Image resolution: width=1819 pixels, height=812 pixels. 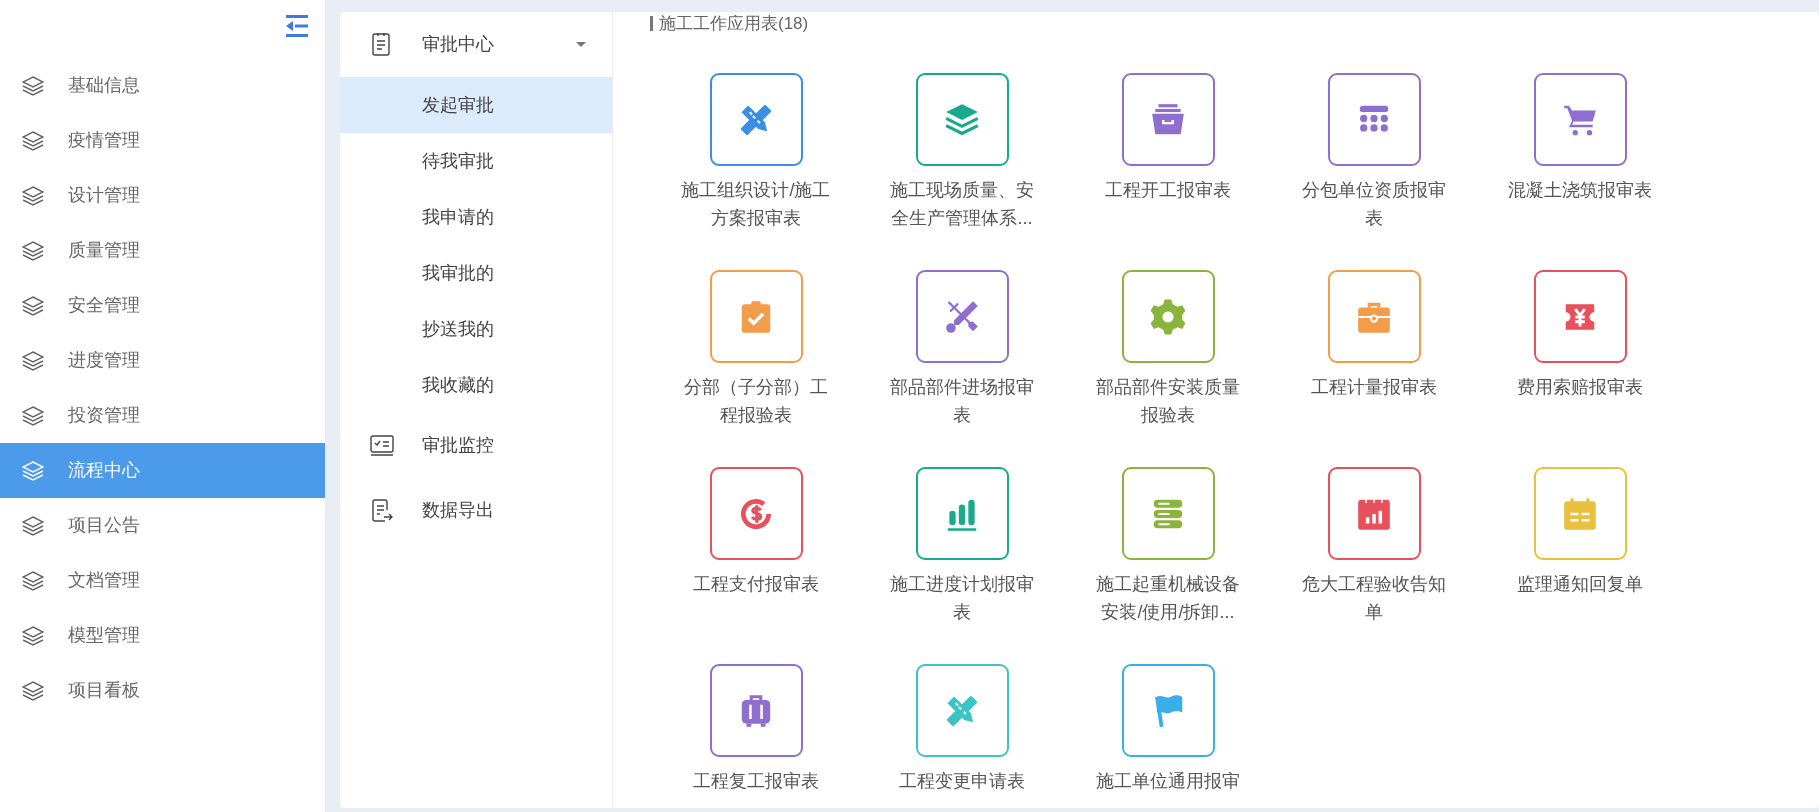 I want to click on submenu-item: 待我审批, so click(x=476, y=161).